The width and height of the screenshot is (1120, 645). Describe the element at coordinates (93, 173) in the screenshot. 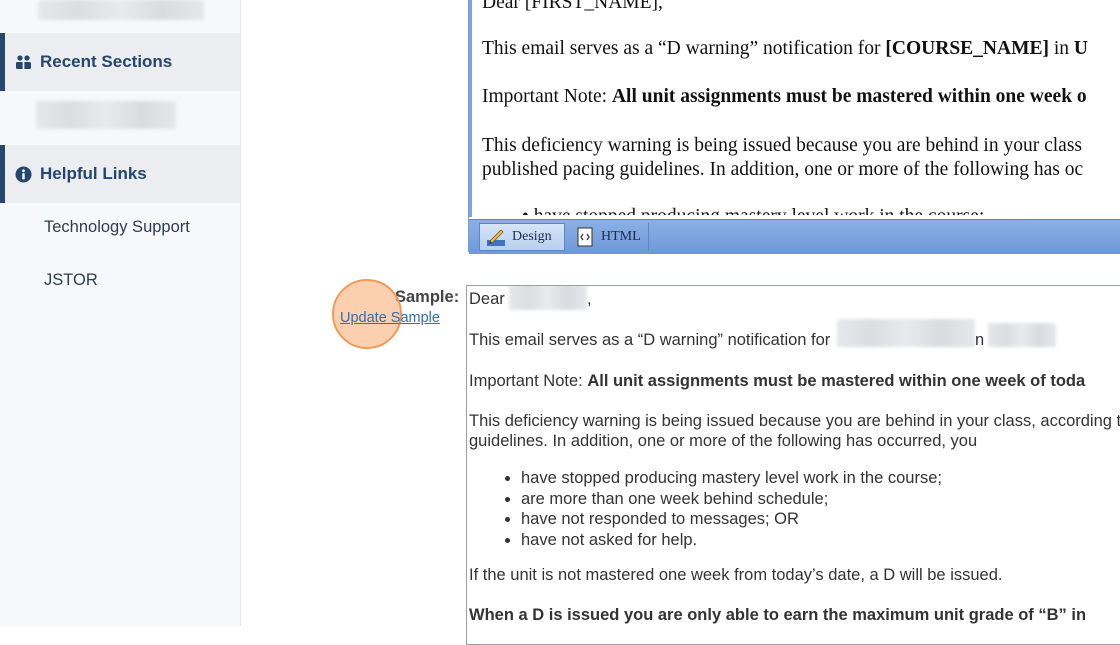

I see `sidebar-section-label: Helpful Links` at that location.